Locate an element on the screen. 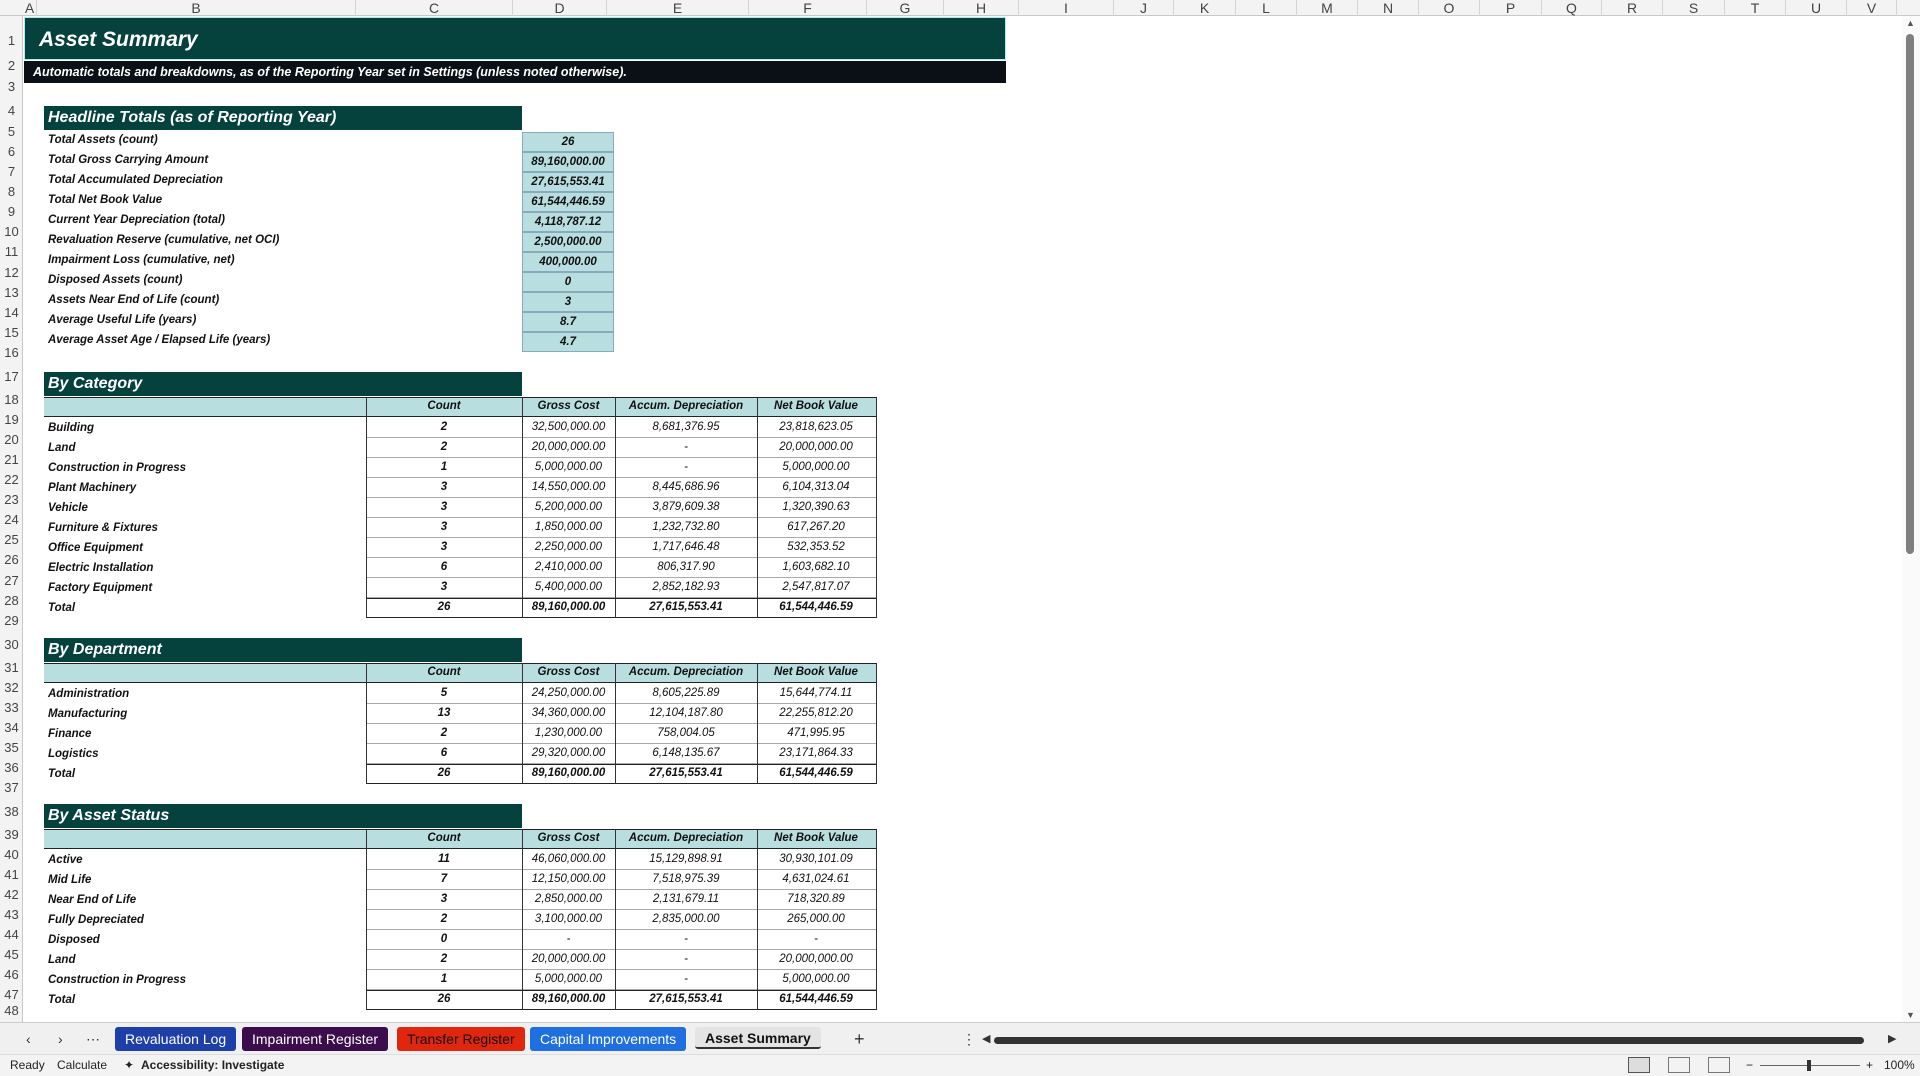 This screenshot has height=1076, width=1920. scroll-left-icon: ◀ is located at coordinates (986, 1039).